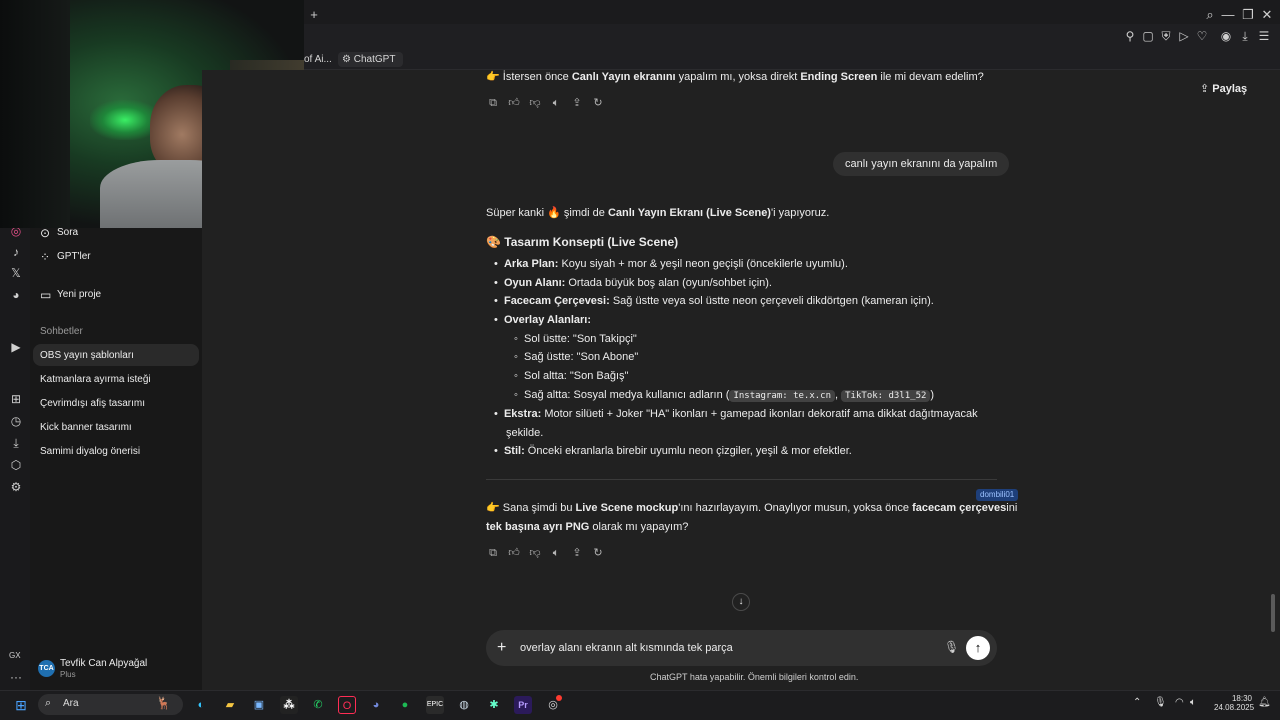 The width and height of the screenshot is (1280, 720). I want to click on play-icon: ▷, so click(1184, 36).